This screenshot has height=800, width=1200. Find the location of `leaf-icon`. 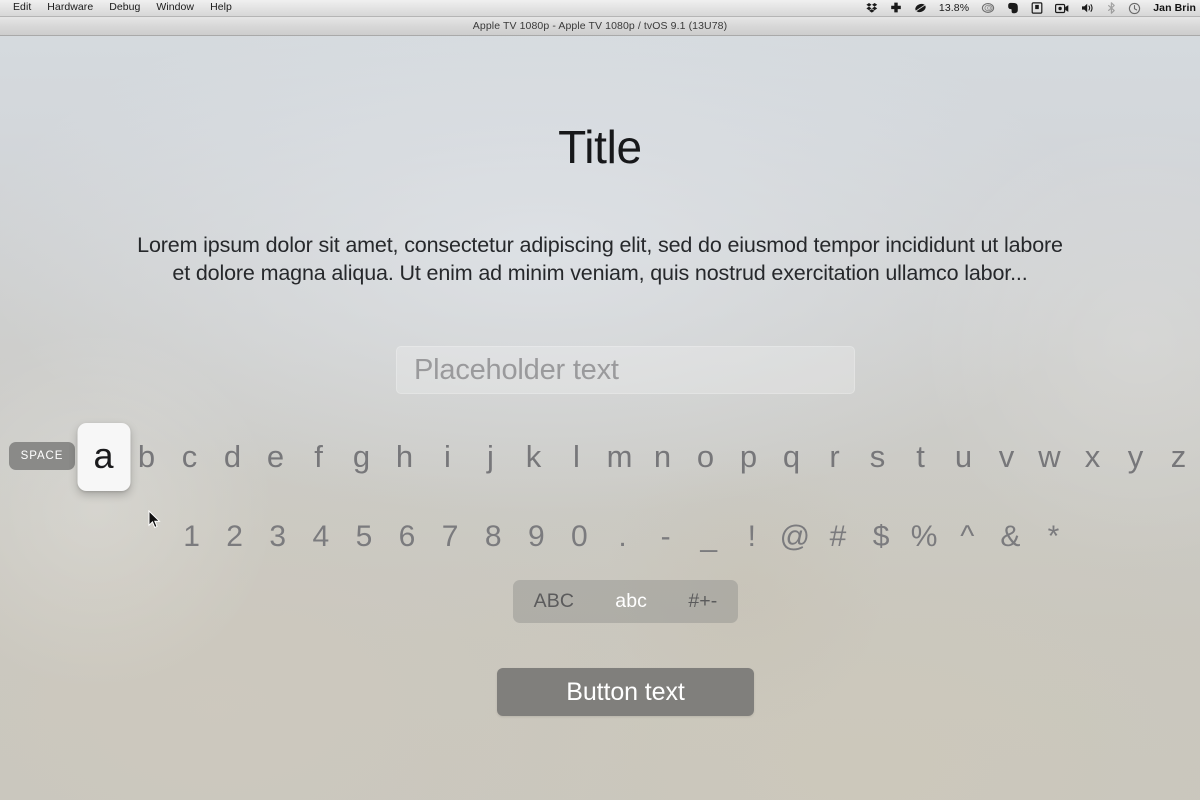

leaf-icon is located at coordinates (920, 8).